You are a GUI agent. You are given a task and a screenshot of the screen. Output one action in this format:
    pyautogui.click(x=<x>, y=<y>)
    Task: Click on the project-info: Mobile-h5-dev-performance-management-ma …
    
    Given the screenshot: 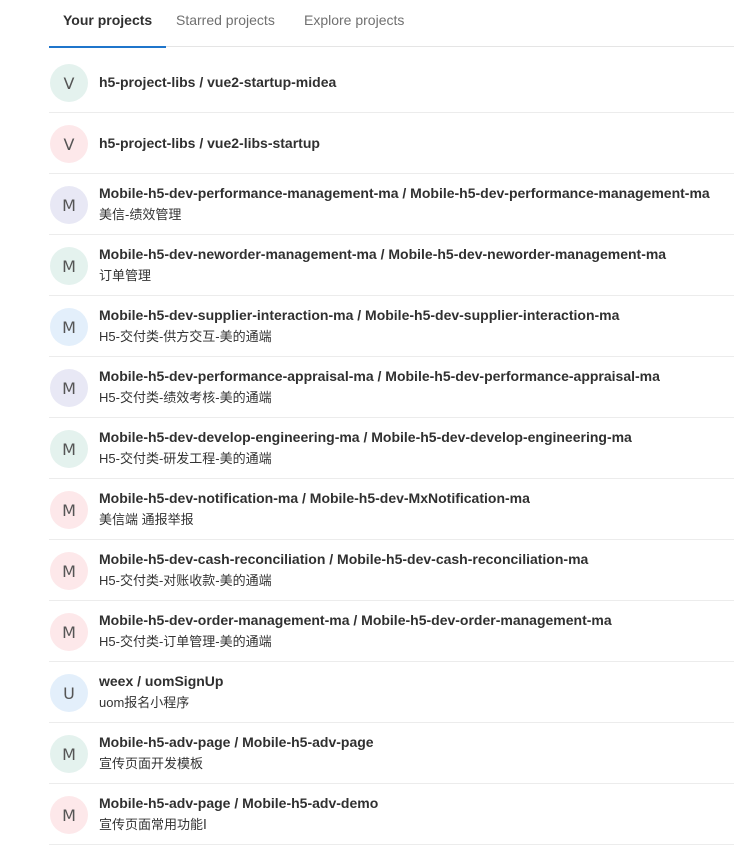 What is the action you would take?
    pyautogui.click(x=404, y=204)
    